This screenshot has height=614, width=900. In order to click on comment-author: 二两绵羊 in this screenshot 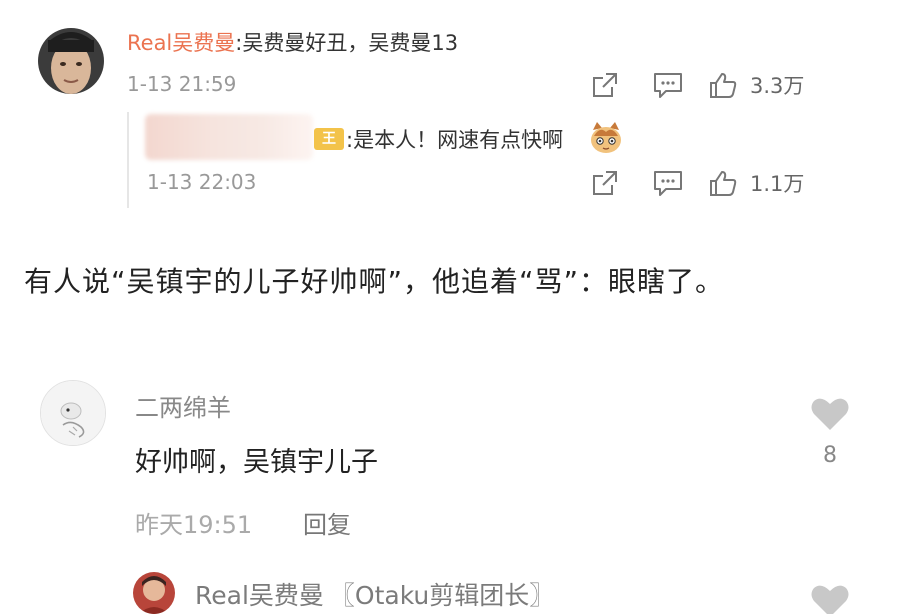, I will do `click(183, 405)`.